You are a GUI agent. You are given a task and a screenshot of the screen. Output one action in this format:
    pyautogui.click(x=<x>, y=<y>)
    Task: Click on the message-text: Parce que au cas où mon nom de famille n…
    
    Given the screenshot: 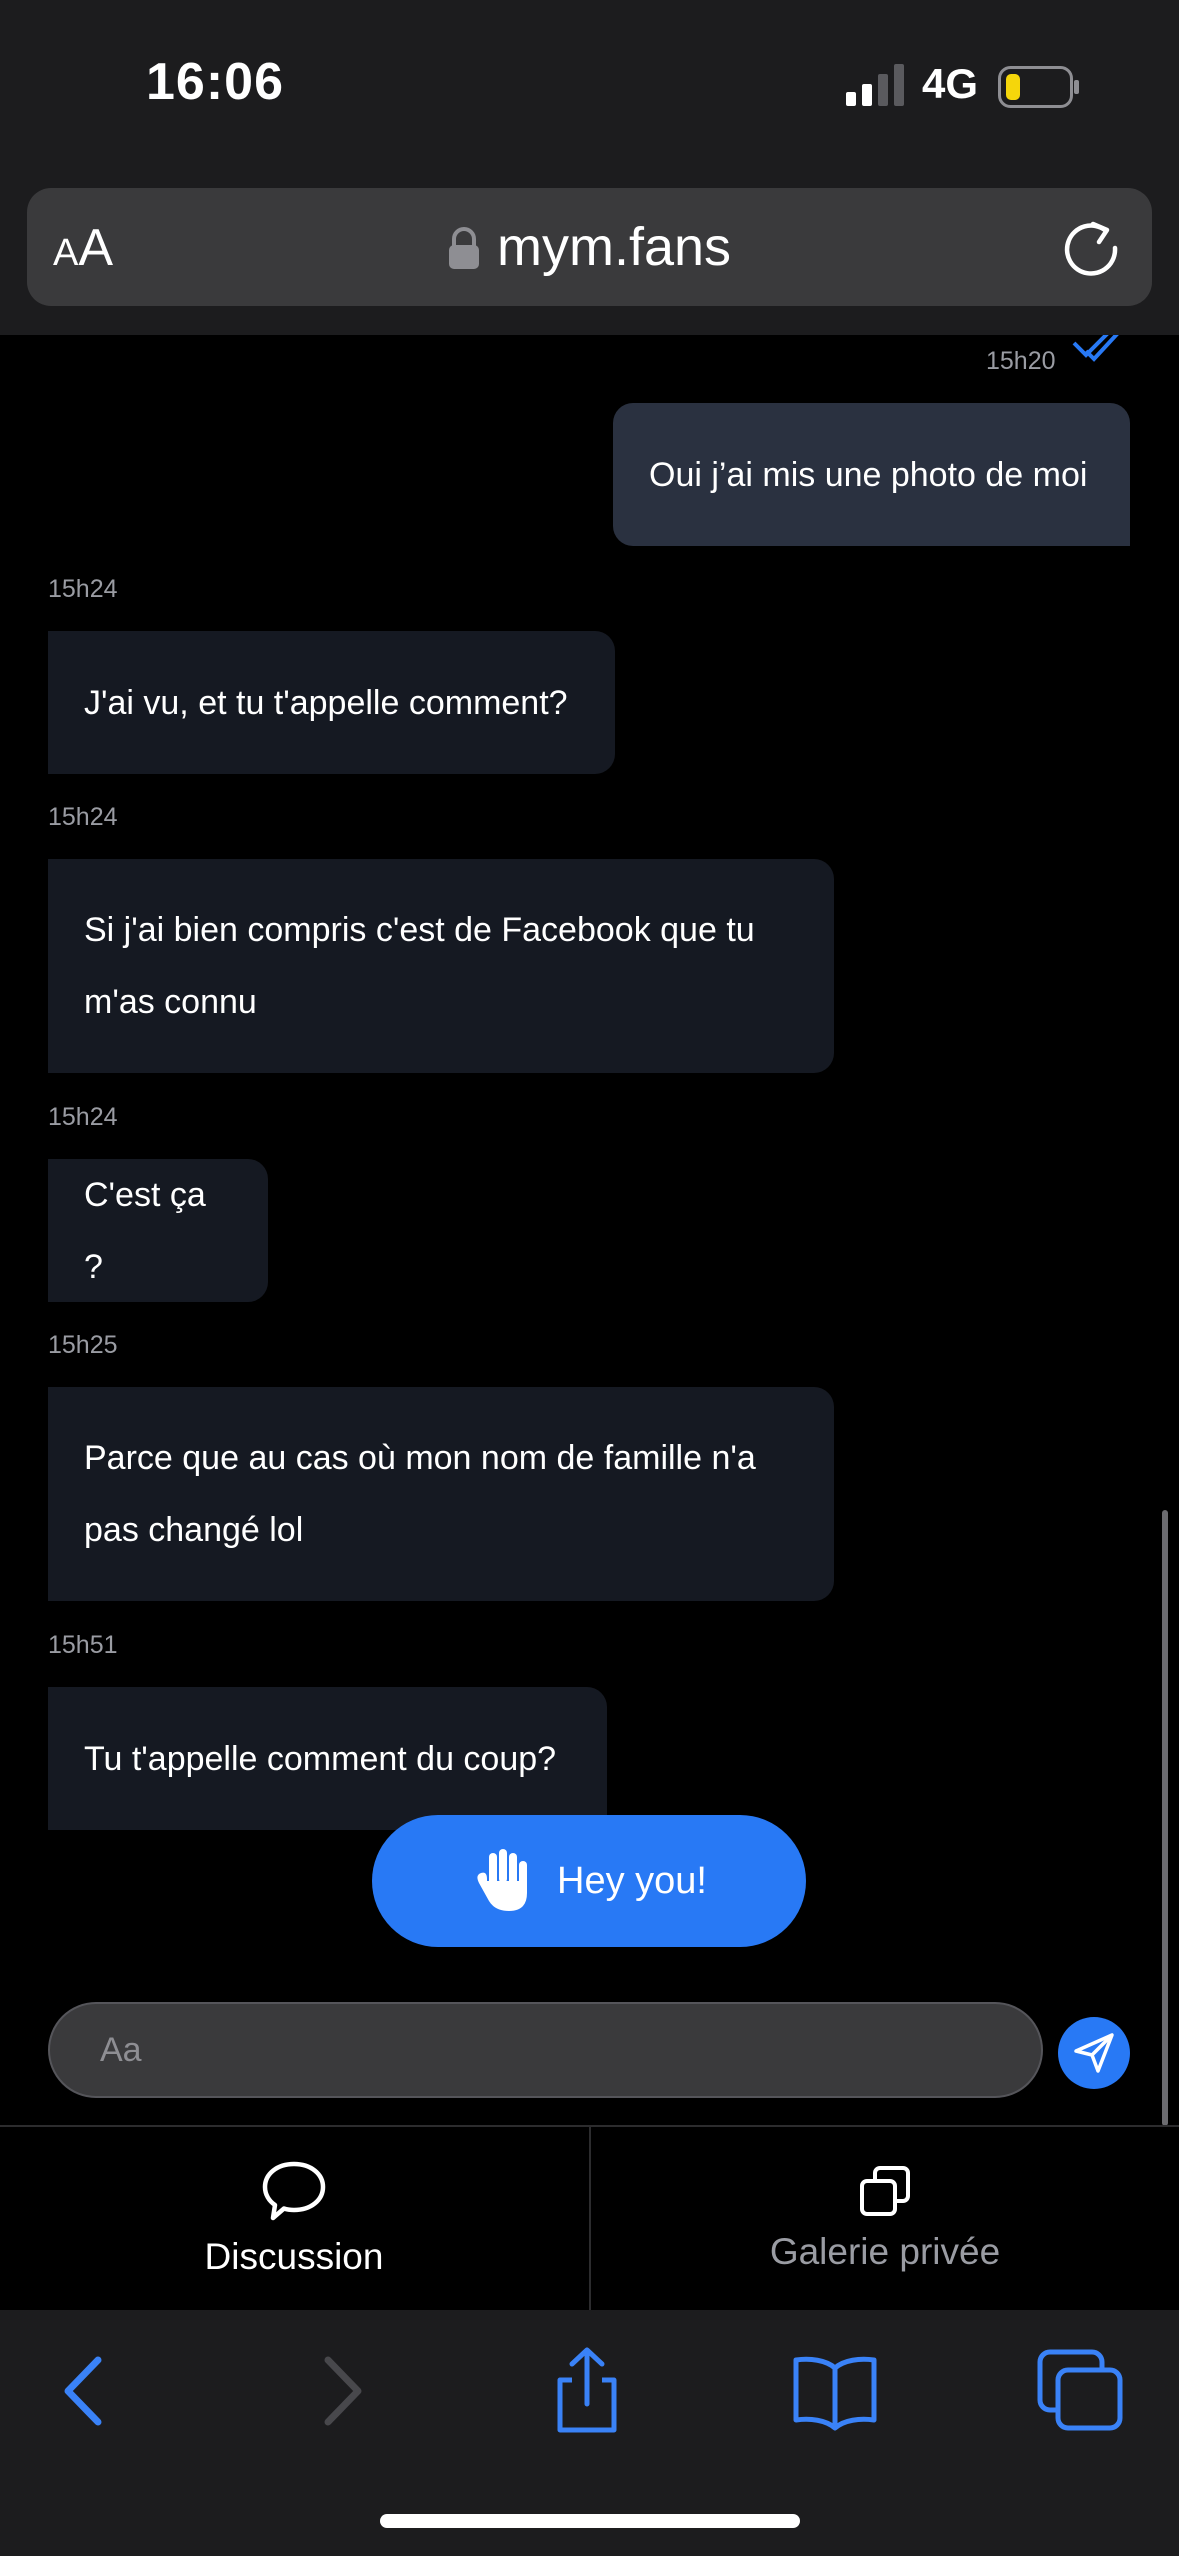 What is the action you would take?
    pyautogui.click(x=420, y=1494)
    